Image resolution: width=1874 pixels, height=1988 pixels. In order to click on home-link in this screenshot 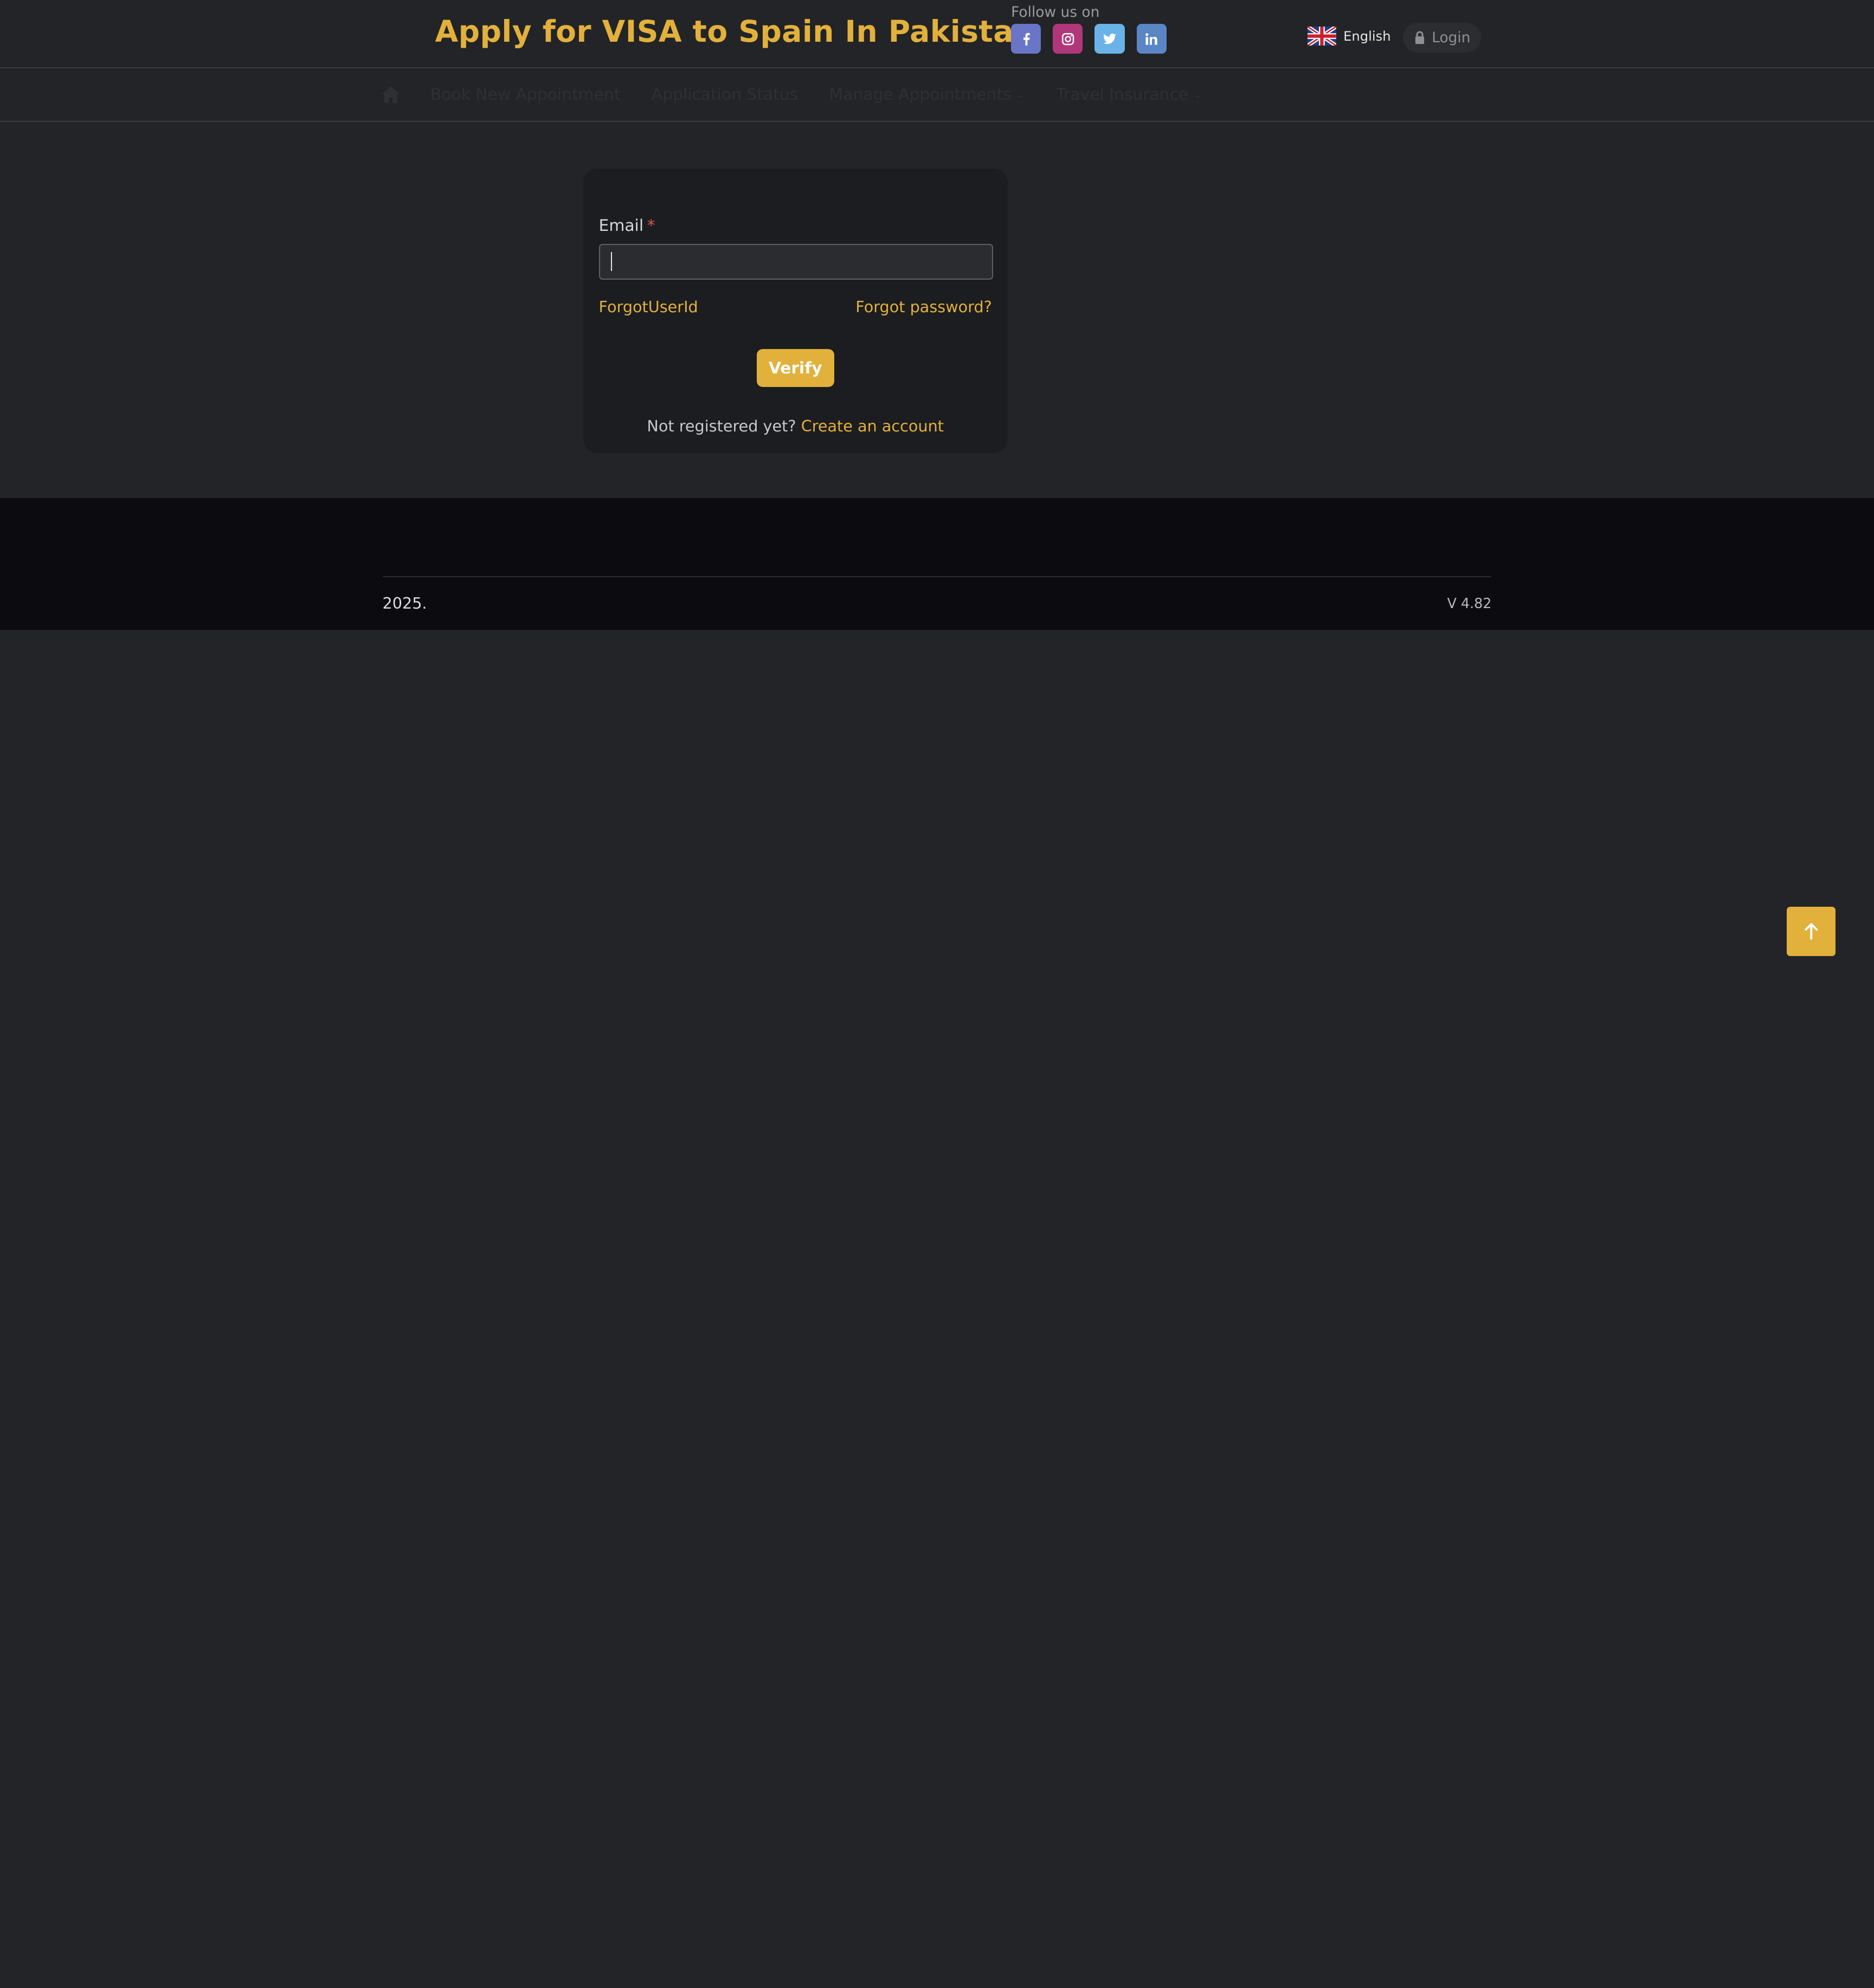, I will do `click(390, 94)`.